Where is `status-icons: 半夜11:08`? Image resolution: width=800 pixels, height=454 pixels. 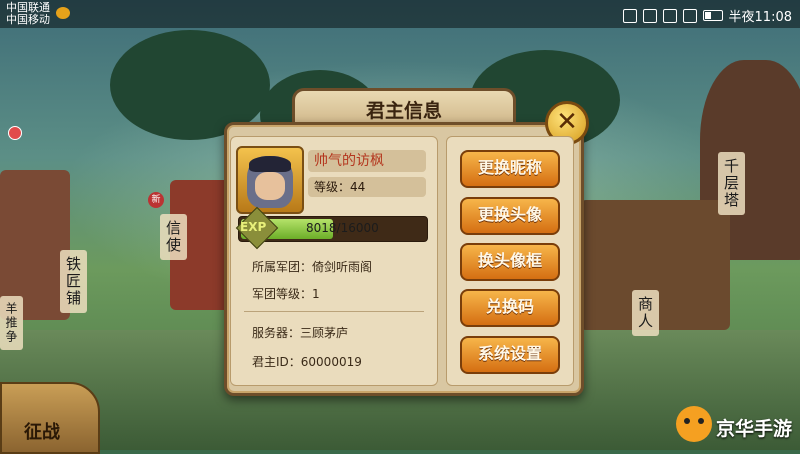 status-icons: 半夜11:08 is located at coordinates (707, 15).